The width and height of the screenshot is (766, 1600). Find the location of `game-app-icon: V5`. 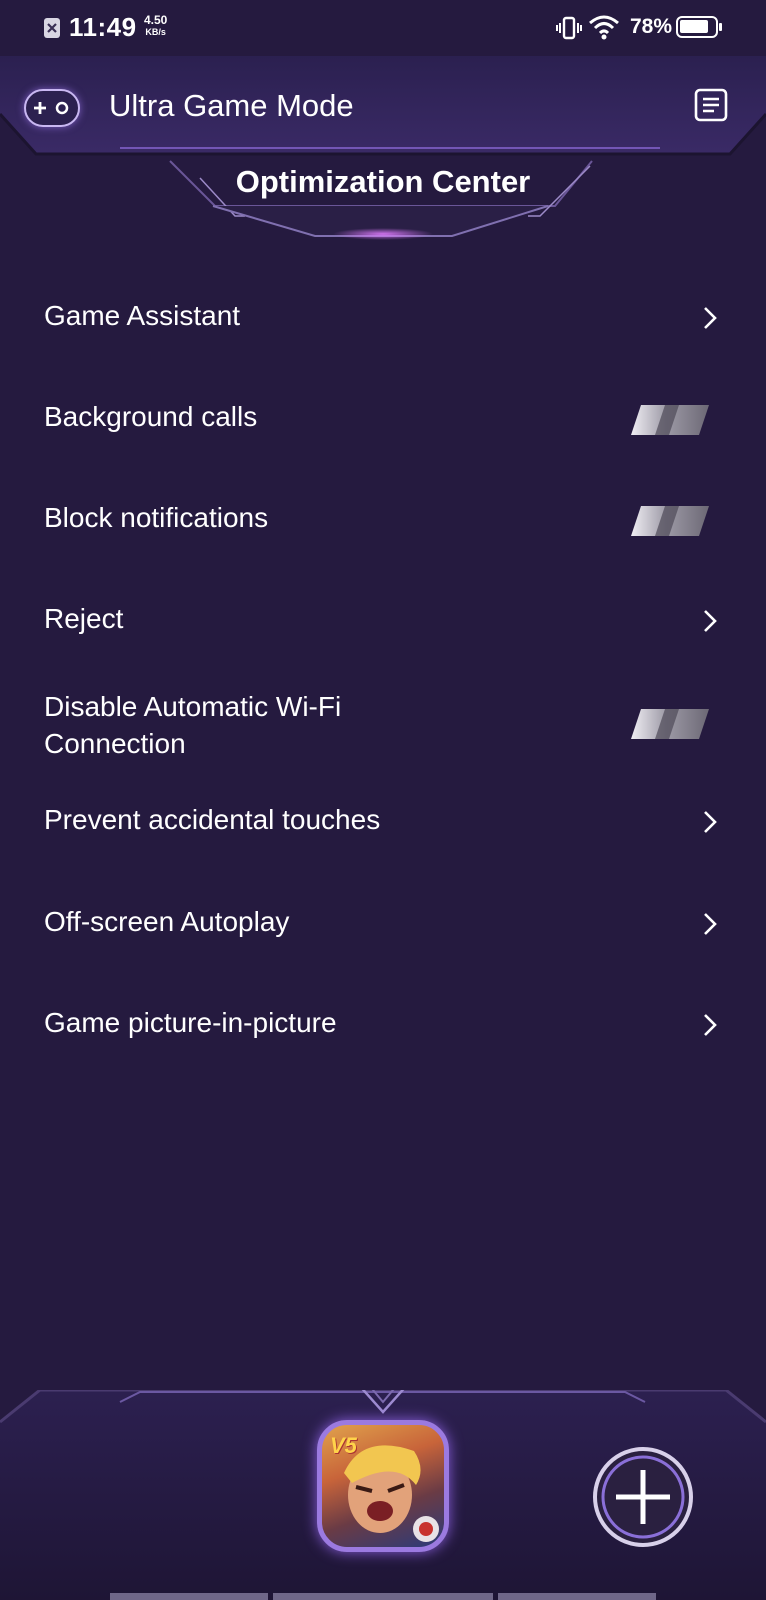

game-app-icon: V5 is located at coordinates (383, 1486).